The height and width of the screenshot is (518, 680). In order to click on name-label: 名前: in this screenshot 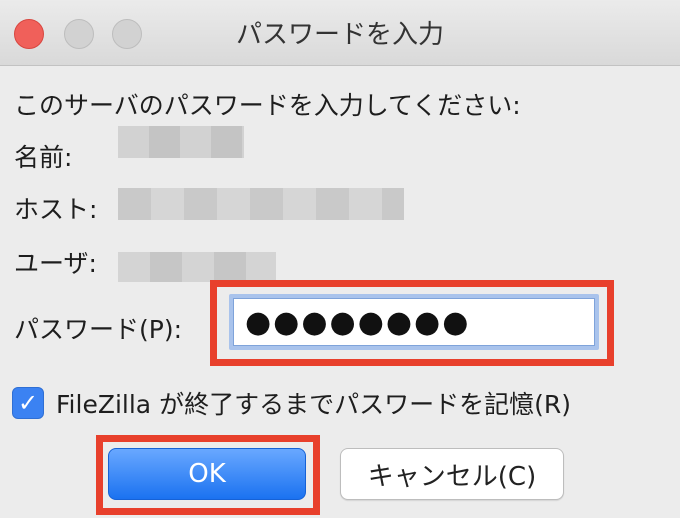, I will do `click(43, 157)`.